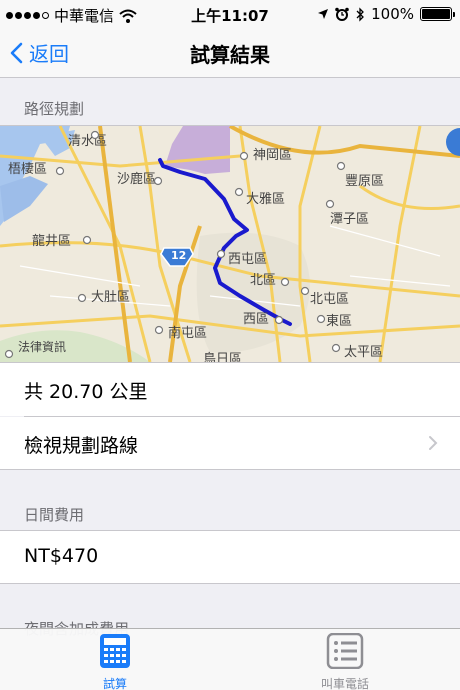  Describe the element at coordinates (54, 109) in the screenshot. I see `route-section-header: 路徑規劃` at that location.